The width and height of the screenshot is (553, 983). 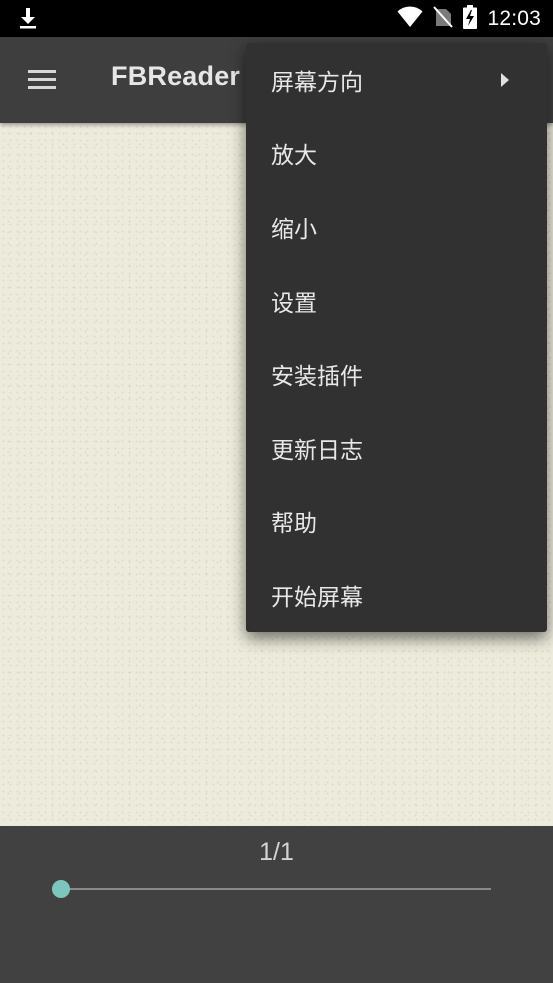 I want to click on battery-charging-icon, so click(x=470, y=18).